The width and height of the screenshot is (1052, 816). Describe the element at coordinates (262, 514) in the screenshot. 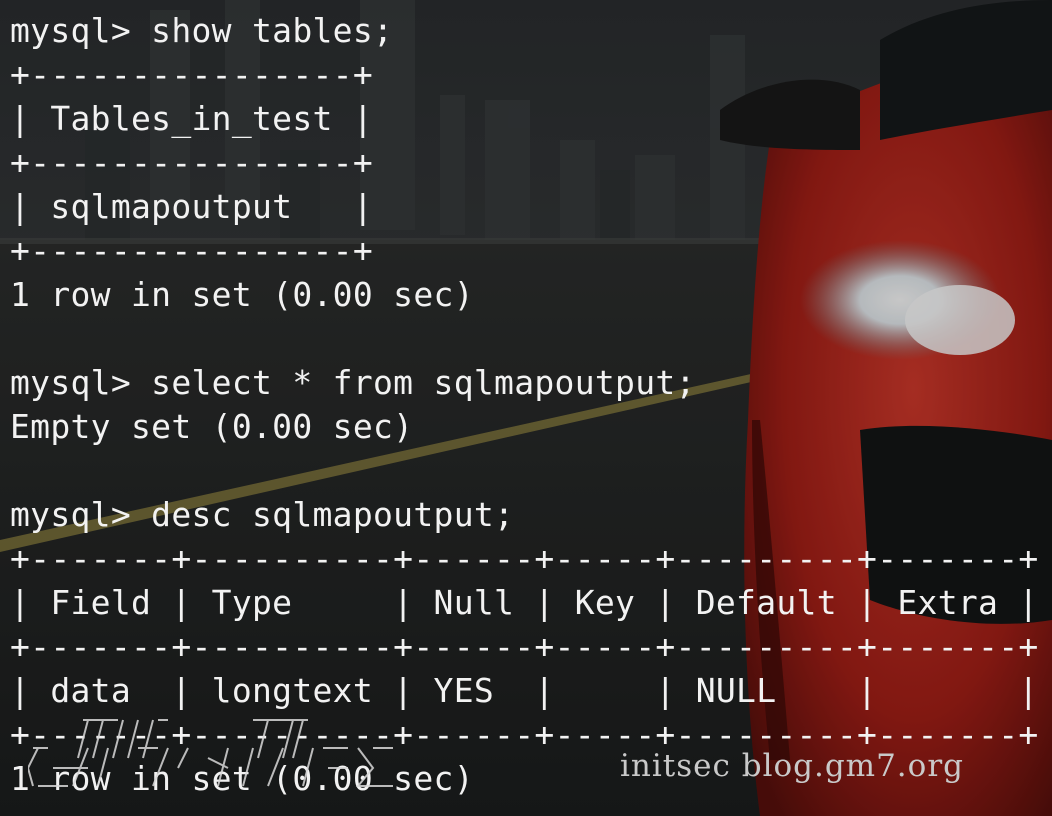

I see `terminal-line: mysql> desc sqlmapoutput;` at that location.